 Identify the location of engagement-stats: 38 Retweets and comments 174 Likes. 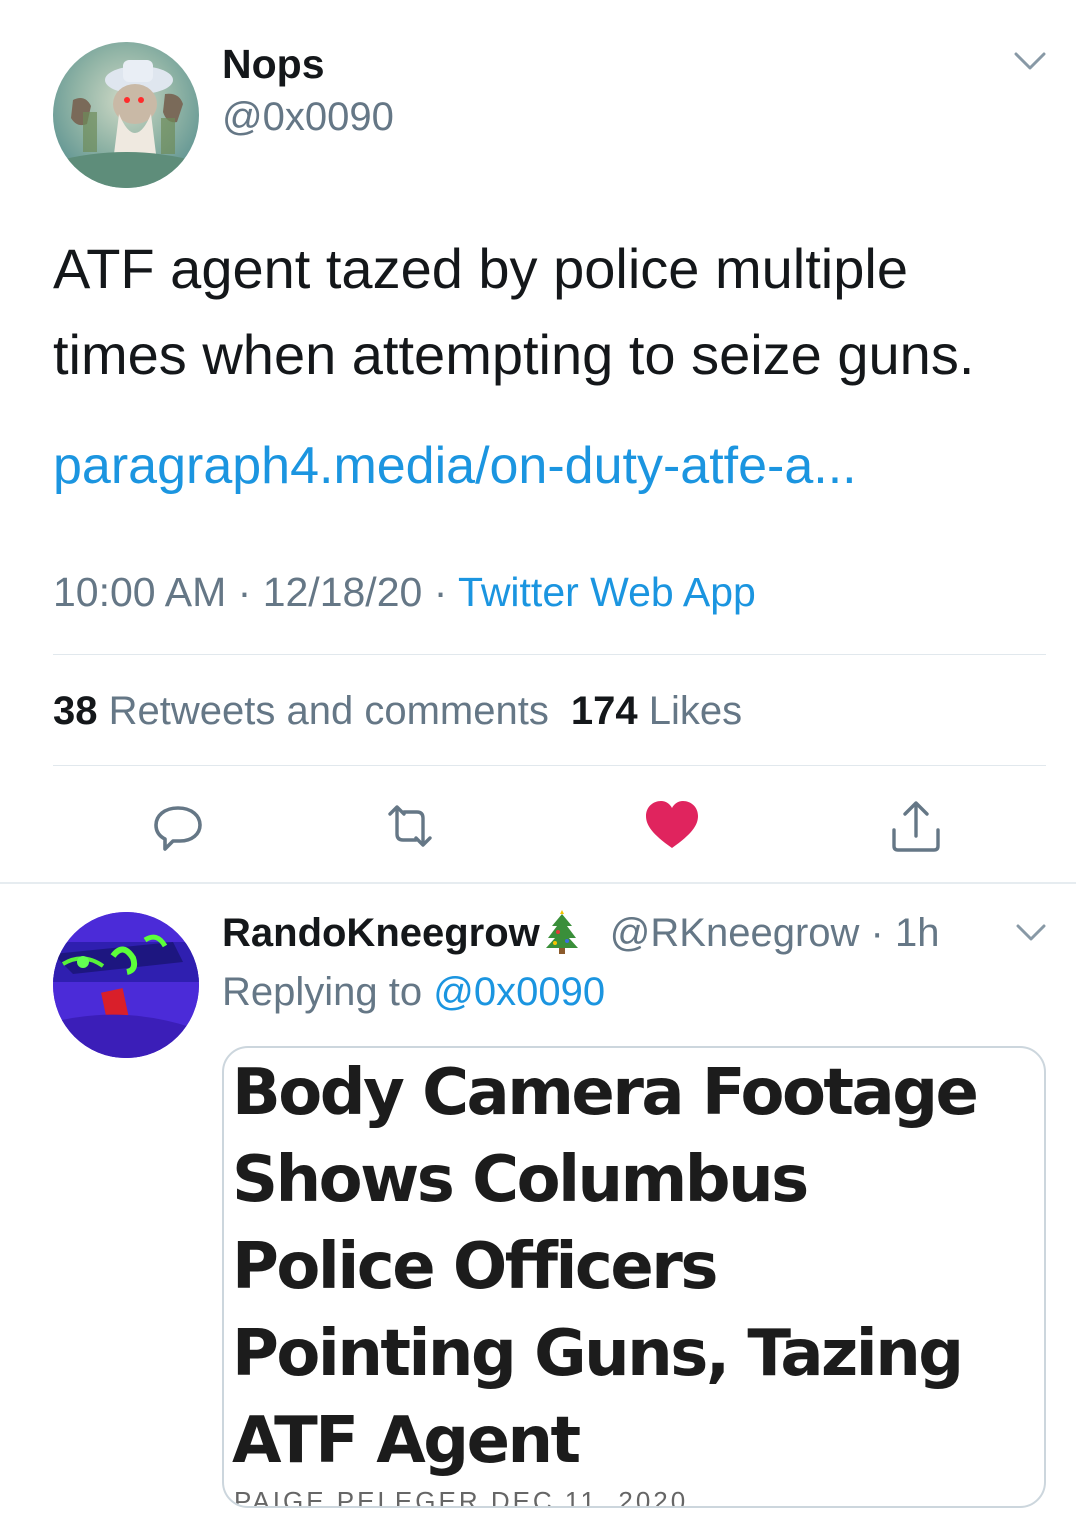
(397, 711).